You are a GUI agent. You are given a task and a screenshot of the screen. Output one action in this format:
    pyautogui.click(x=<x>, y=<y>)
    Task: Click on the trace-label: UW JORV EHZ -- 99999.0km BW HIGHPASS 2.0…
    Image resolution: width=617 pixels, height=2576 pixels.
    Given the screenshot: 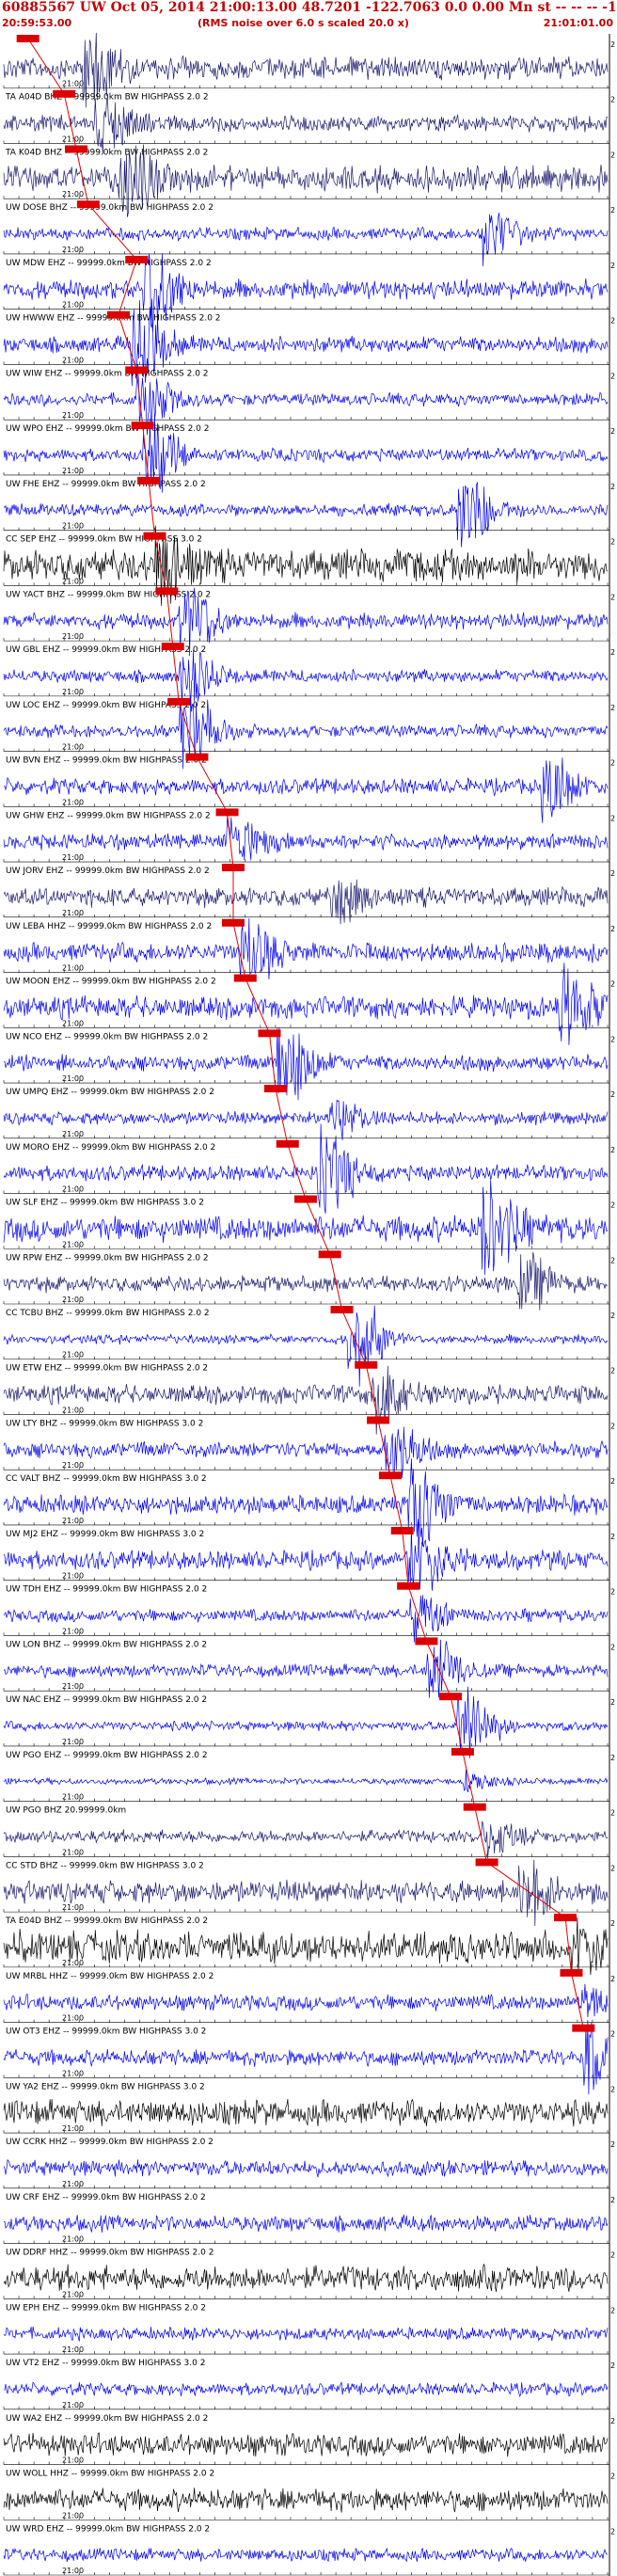 What is the action you would take?
    pyautogui.click(x=108, y=871)
    